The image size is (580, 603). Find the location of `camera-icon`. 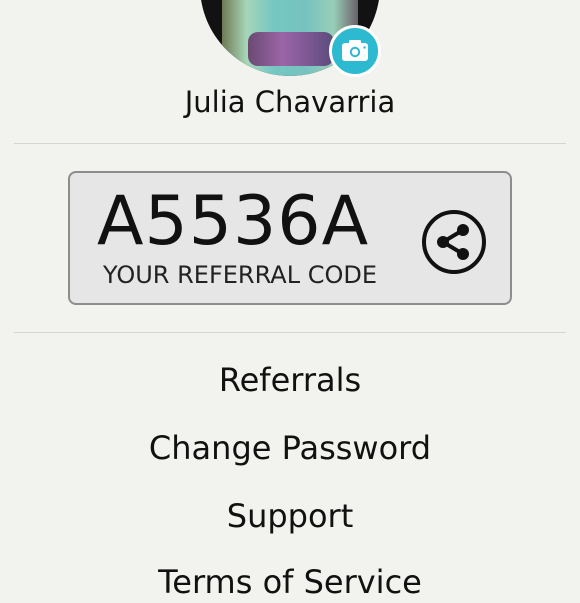

camera-icon is located at coordinates (355, 50).